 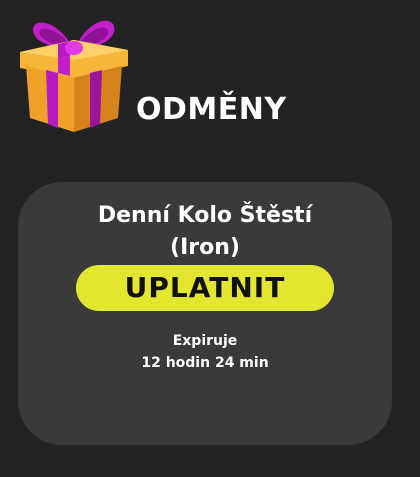 What do you see at coordinates (205, 341) in the screenshot?
I see `expiry-label: Expiruje` at bounding box center [205, 341].